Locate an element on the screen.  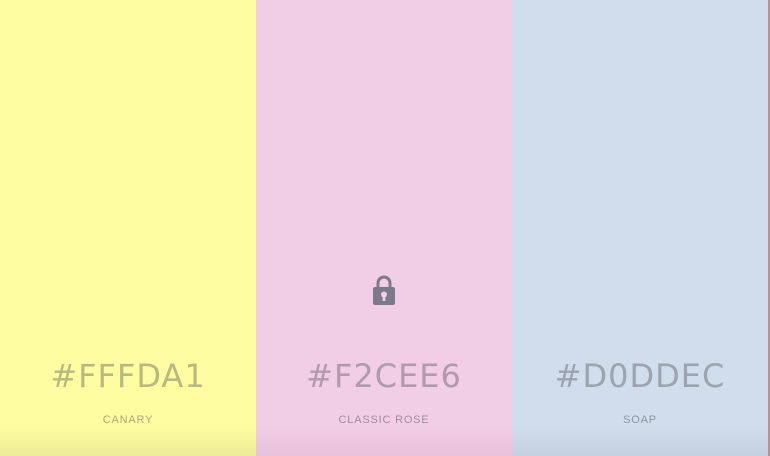
color-name: CANARY is located at coordinates (128, 420).